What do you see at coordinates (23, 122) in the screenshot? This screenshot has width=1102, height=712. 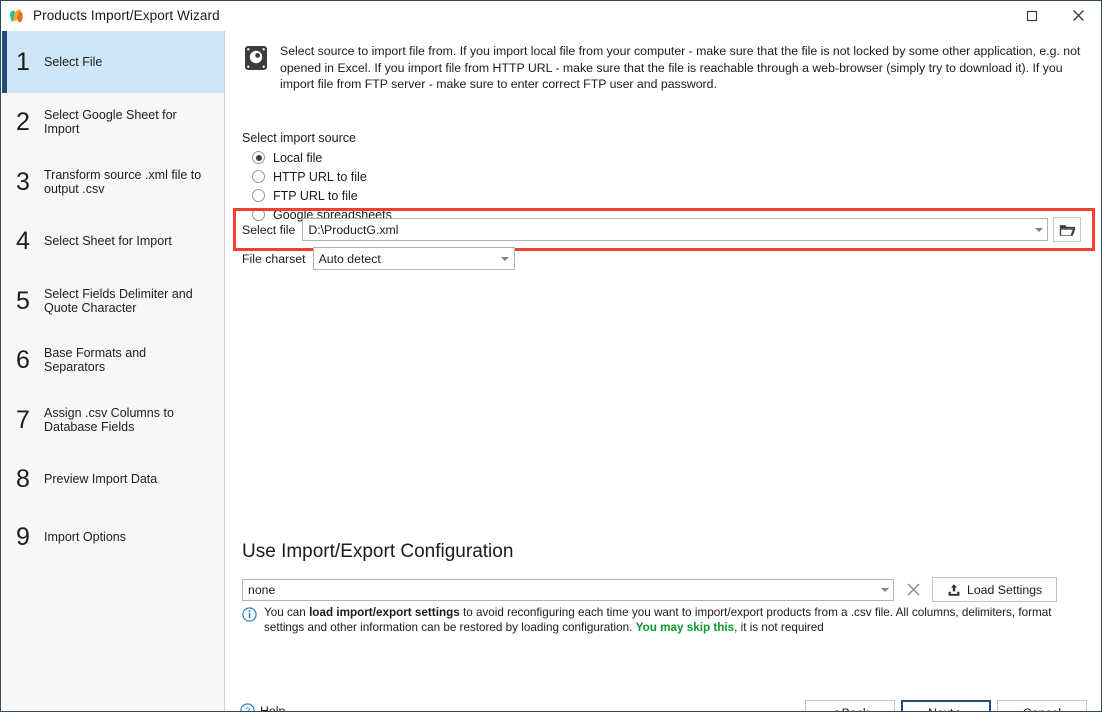 I see `step-number: 2` at bounding box center [23, 122].